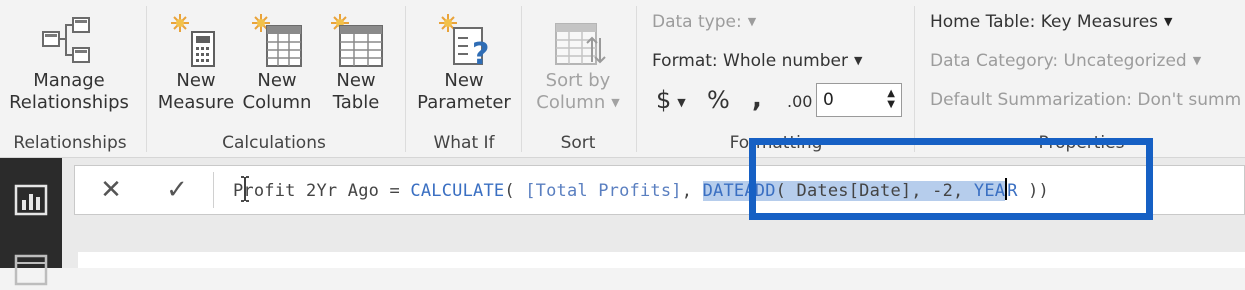  What do you see at coordinates (70, 143) in the screenshot?
I see `relationships-group-label: Relationships` at bounding box center [70, 143].